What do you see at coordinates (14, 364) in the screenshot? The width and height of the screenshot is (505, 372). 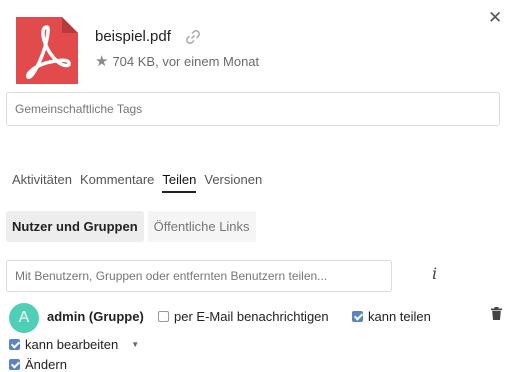 I see `change-checkbox` at bounding box center [14, 364].